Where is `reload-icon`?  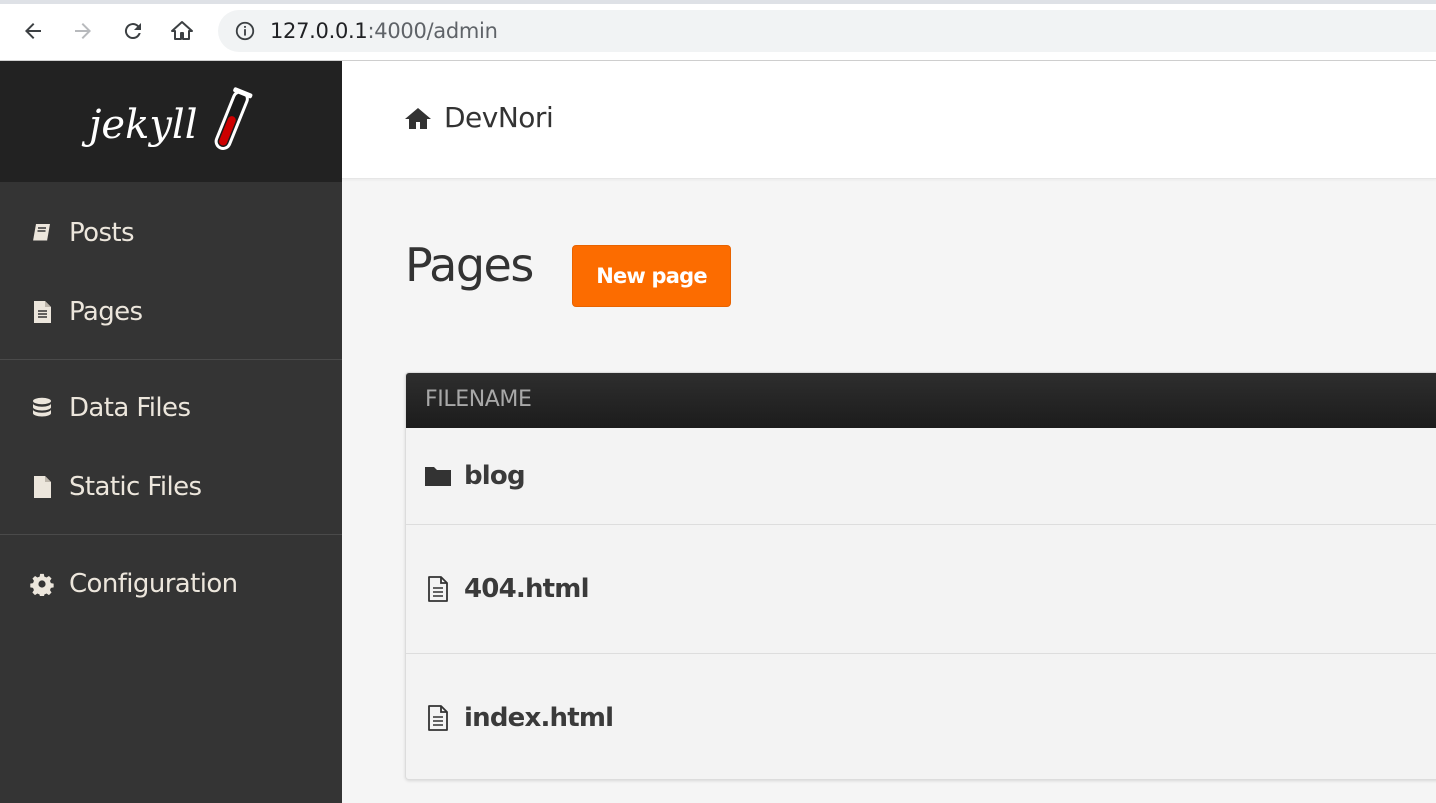
reload-icon is located at coordinates (132, 31).